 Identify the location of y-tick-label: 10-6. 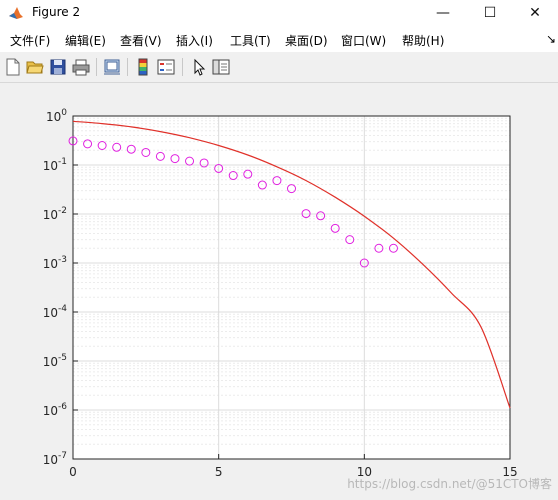
(55, 410).